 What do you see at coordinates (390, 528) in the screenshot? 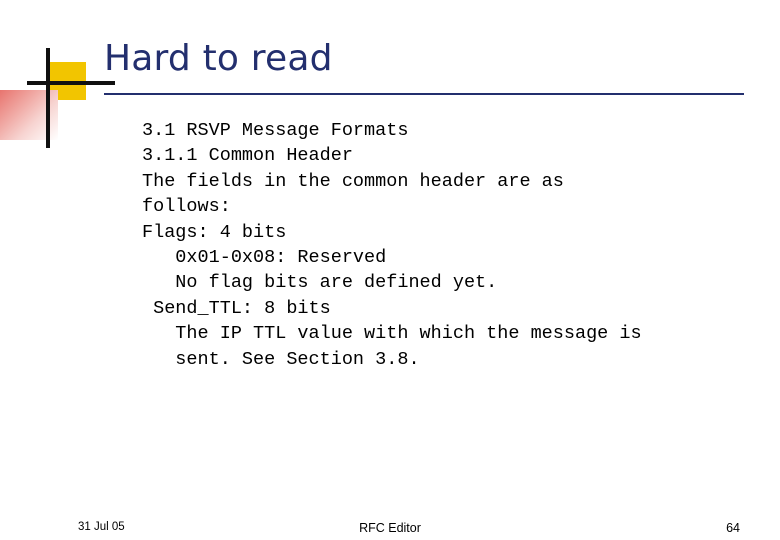
I see `footer-center-label: RFC Editor` at bounding box center [390, 528].